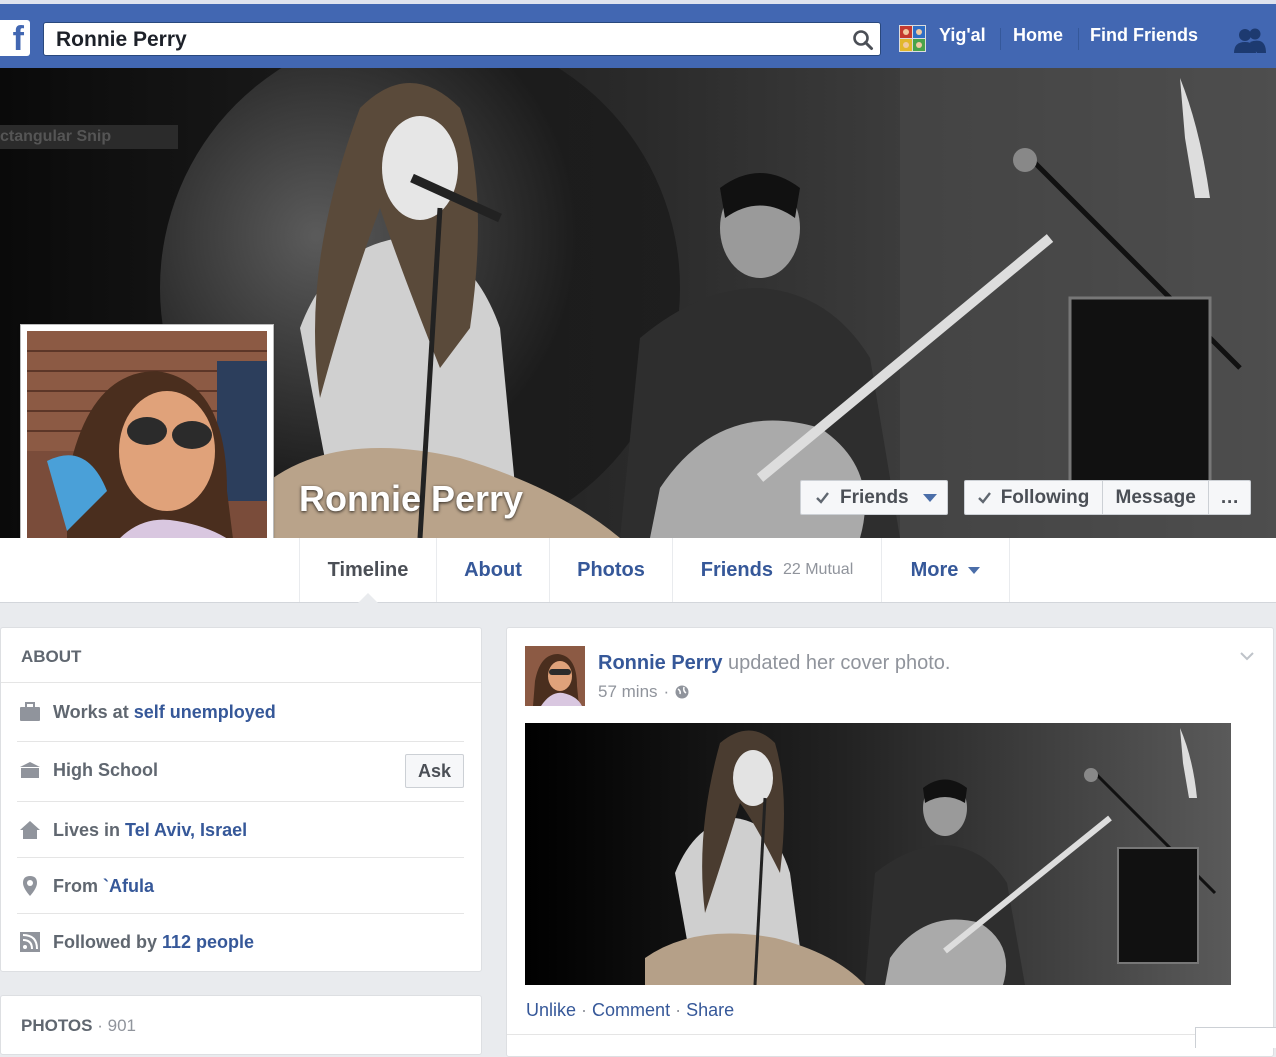 The width and height of the screenshot is (1276, 1057). What do you see at coordinates (30, 770) in the screenshot?
I see `school-icon` at bounding box center [30, 770].